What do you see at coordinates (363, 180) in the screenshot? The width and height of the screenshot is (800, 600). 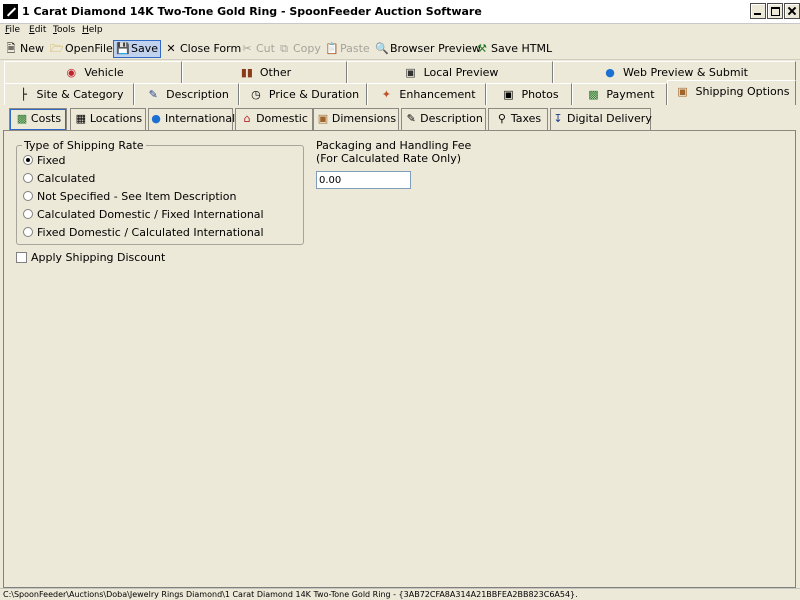 I see `packaging-fee-input` at bounding box center [363, 180].